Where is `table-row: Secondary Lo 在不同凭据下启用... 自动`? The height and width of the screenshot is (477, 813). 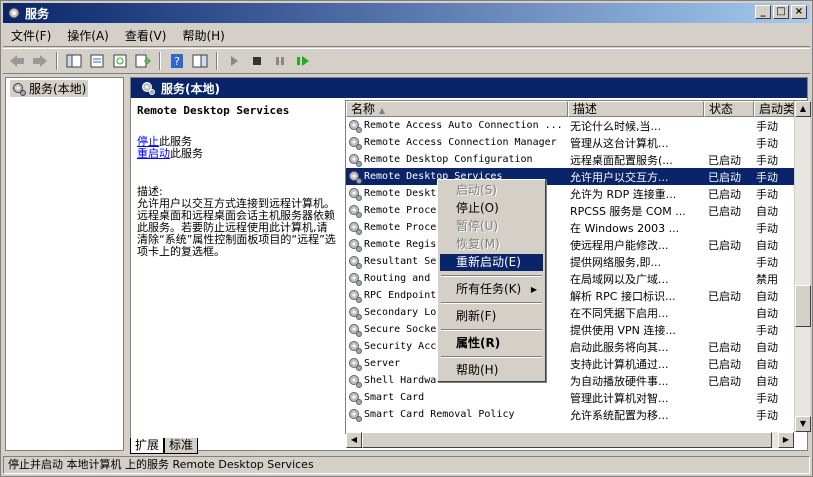
table-row: Secondary Lo 在不同凭据下启用... 自动 is located at coordinates (570, 312).